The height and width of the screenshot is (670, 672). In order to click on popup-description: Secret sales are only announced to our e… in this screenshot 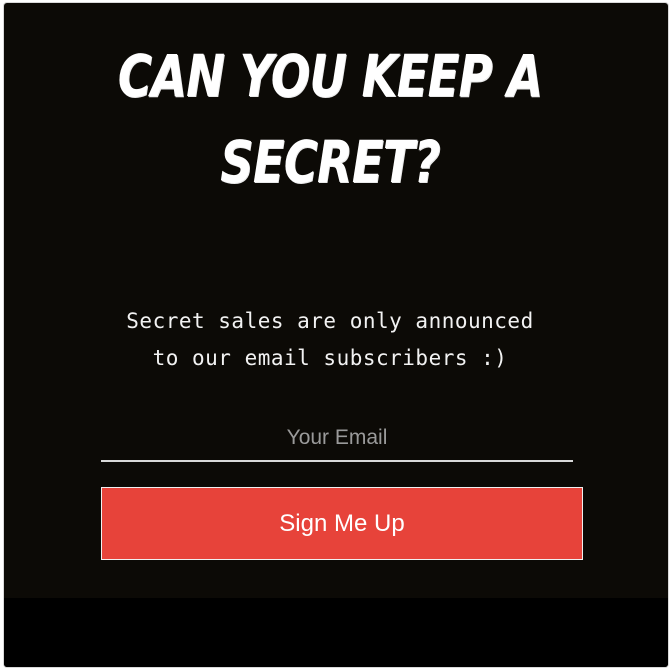, I will do `click(330, 340)`.